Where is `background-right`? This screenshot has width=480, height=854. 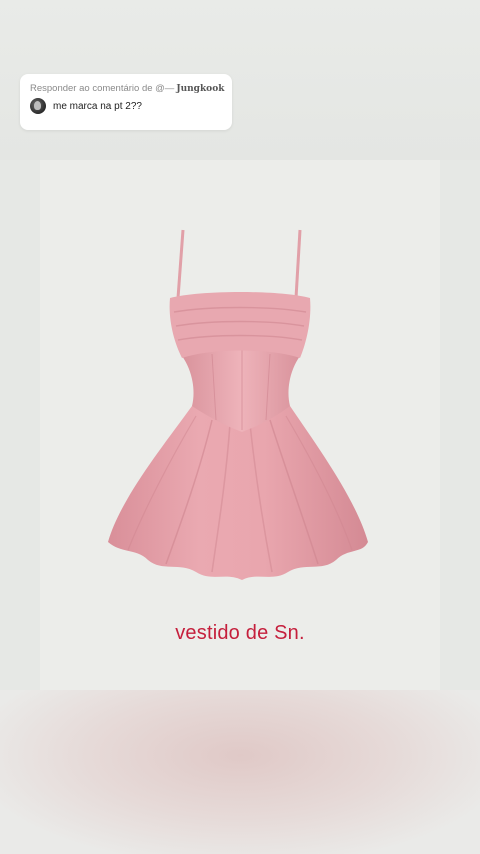 background-right is located at coordinates (460, 425).